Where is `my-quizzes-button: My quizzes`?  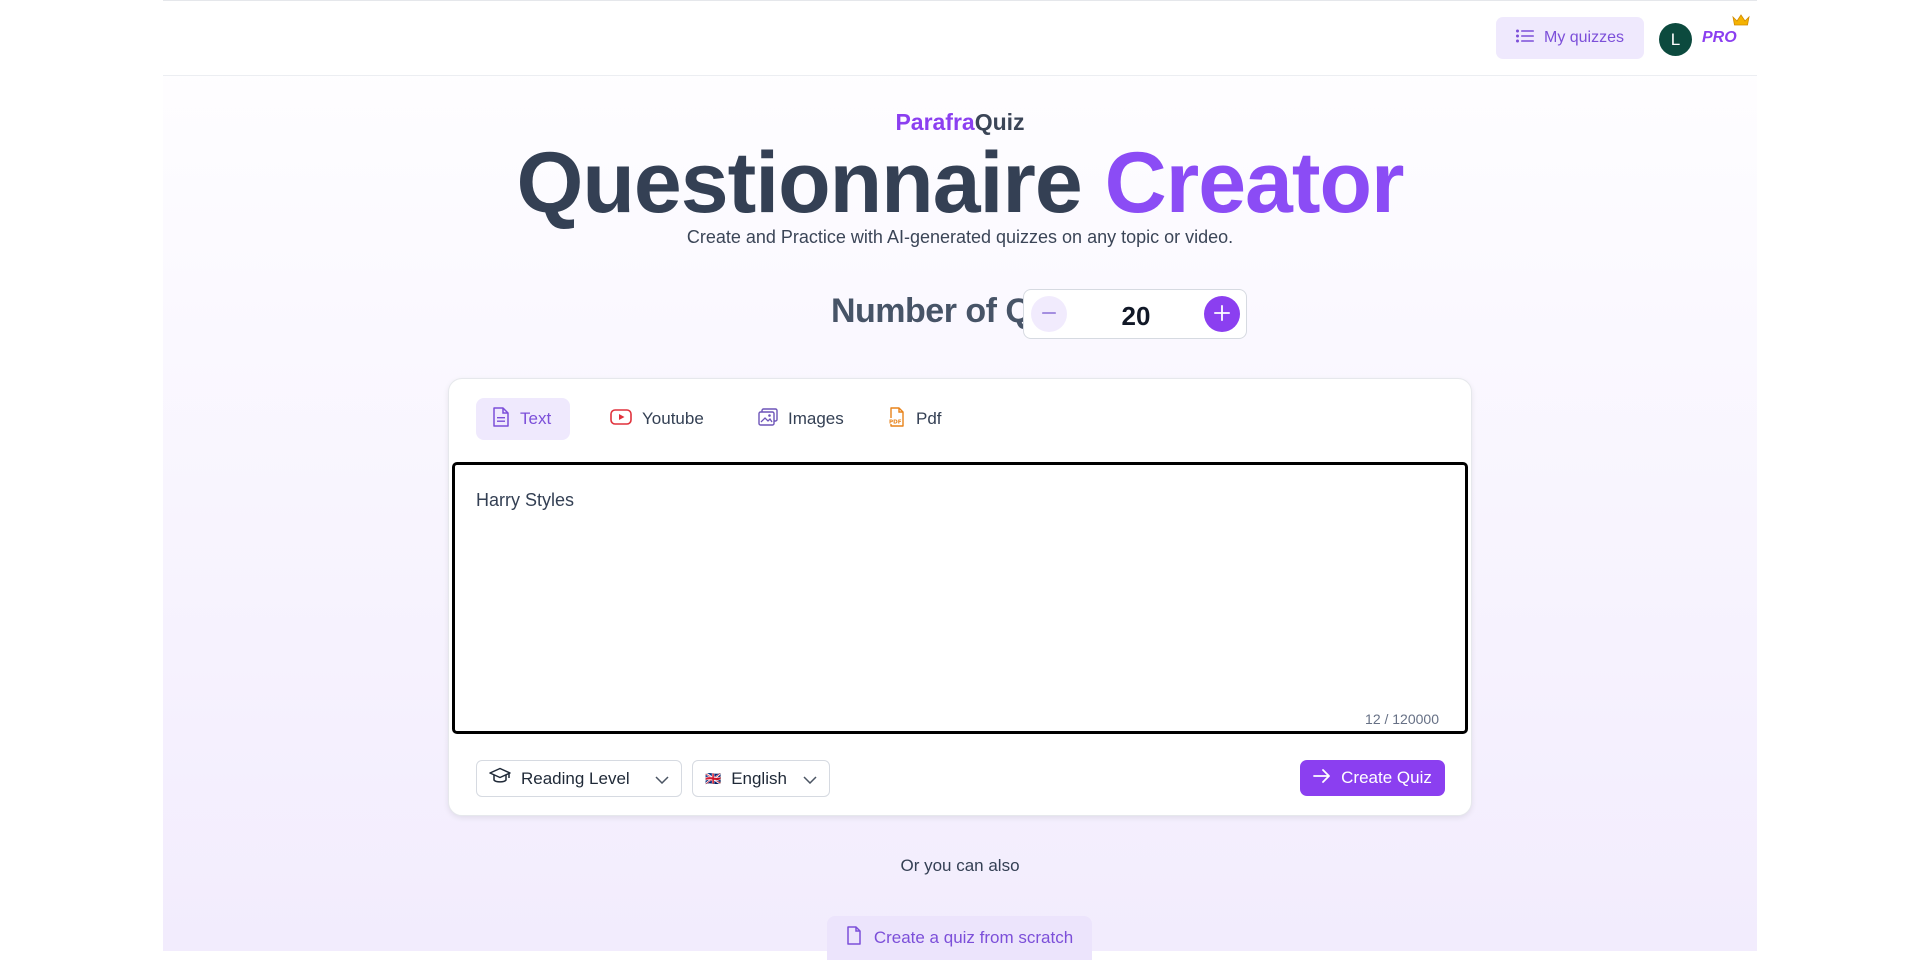
my-quizzes-button: My quizzes is located at coordinates (1570, 38).